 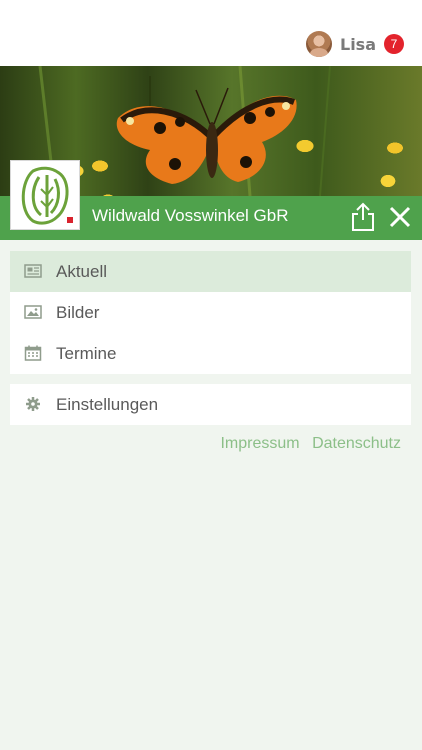 I want to click on menu-item-label: Bilder, so click(x=78, y=312).